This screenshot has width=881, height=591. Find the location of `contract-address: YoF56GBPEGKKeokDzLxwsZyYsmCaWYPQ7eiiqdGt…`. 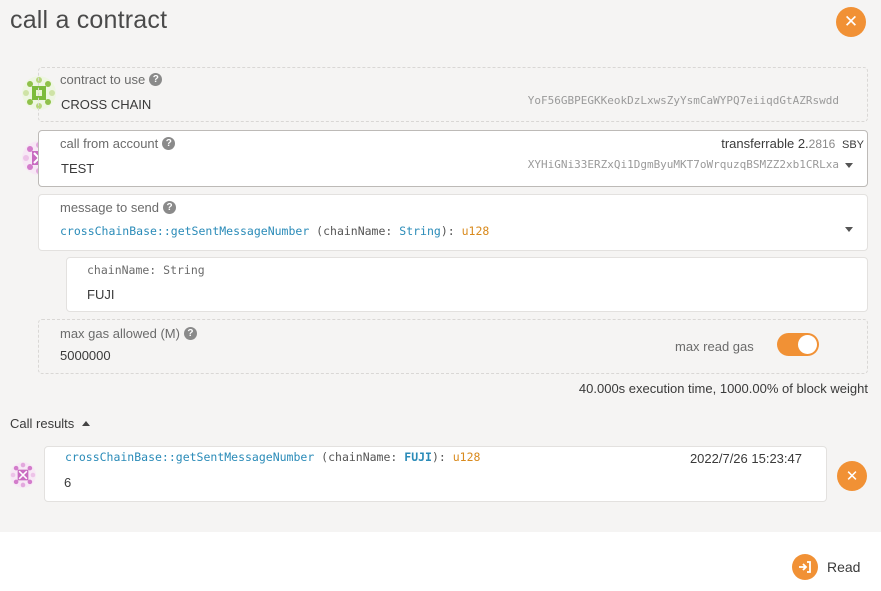

contract-address: YoF56GBPEGKKeokDzLxwsZyYsmCaWYPQ7eiiqdGt… is located at coordinates (683, 100).